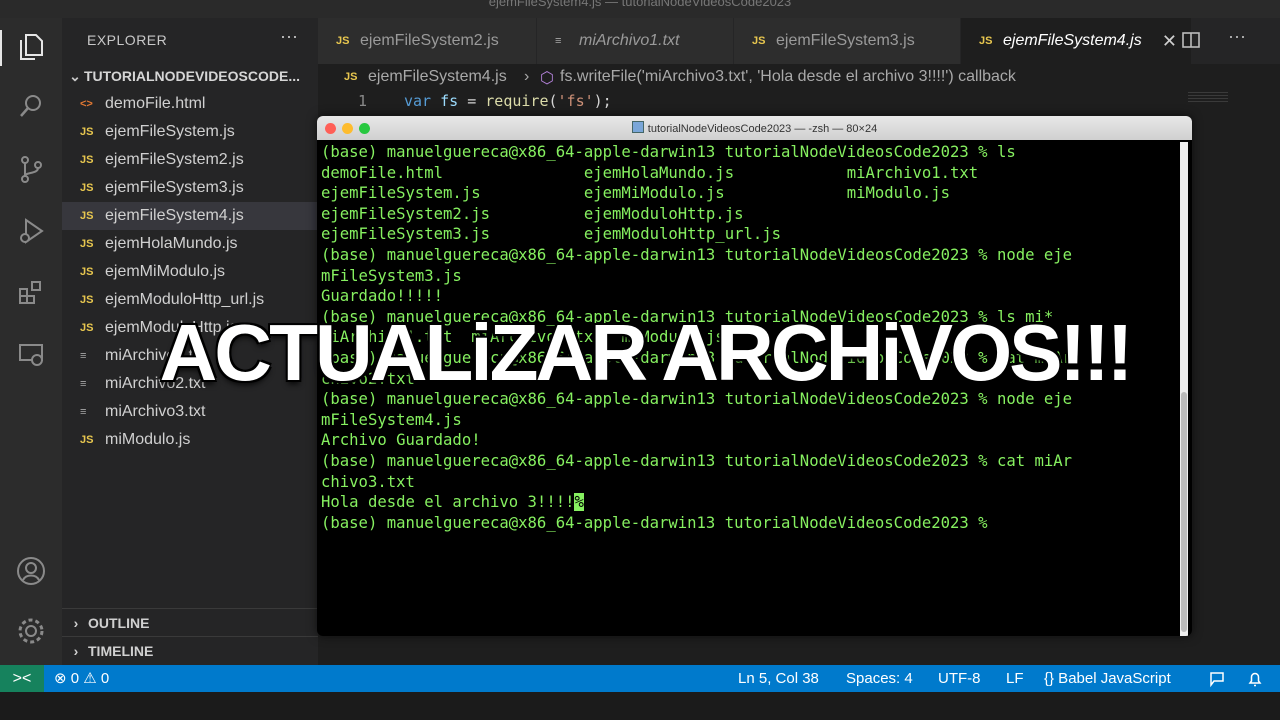 The height and width of the screenshot is (720, 1280). Describe the element at coordinates (640, 706) in the screenshot. I see `dock-strip` at that location.